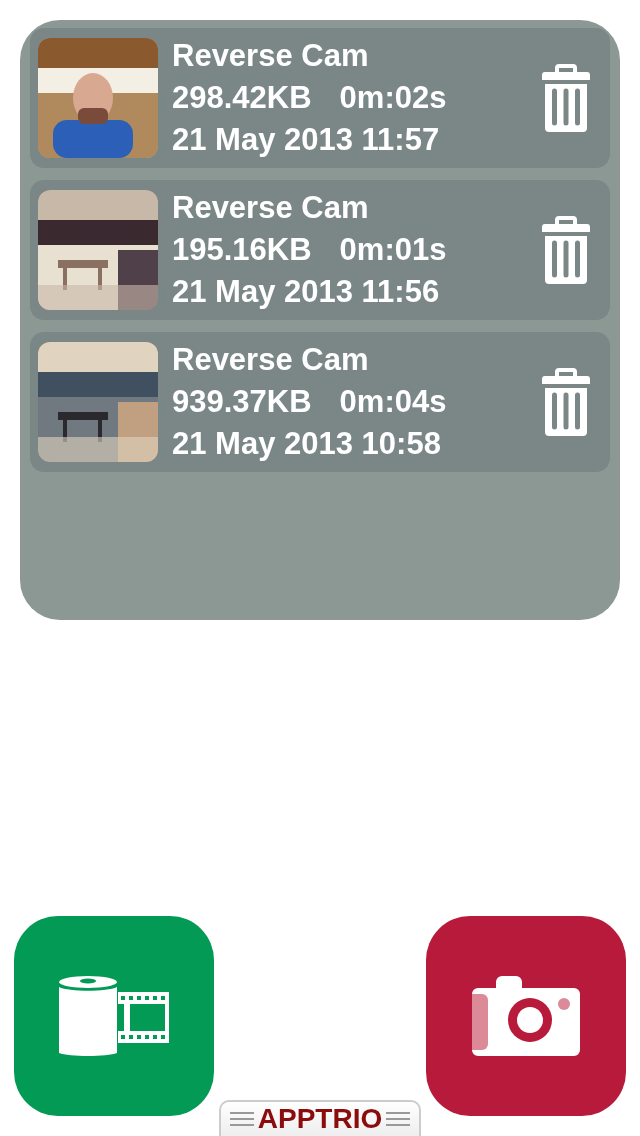 The height and width of the screenshot is (1136, 640). I want to click on recording-card: Reverse Cam 195.16KB 0m:01s 21 May 2013 11:56, so click(320, 250).